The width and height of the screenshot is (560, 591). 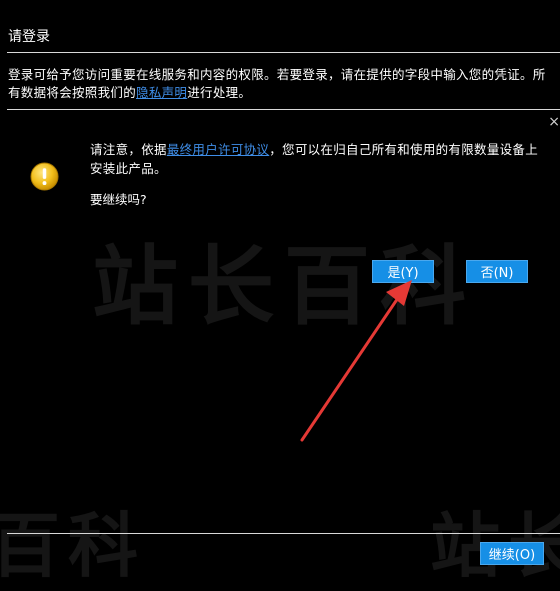 What do you see at coordinates (554, 122) in the screenshot?
I see `close-icon: ×` at bounding box center [554, 122].